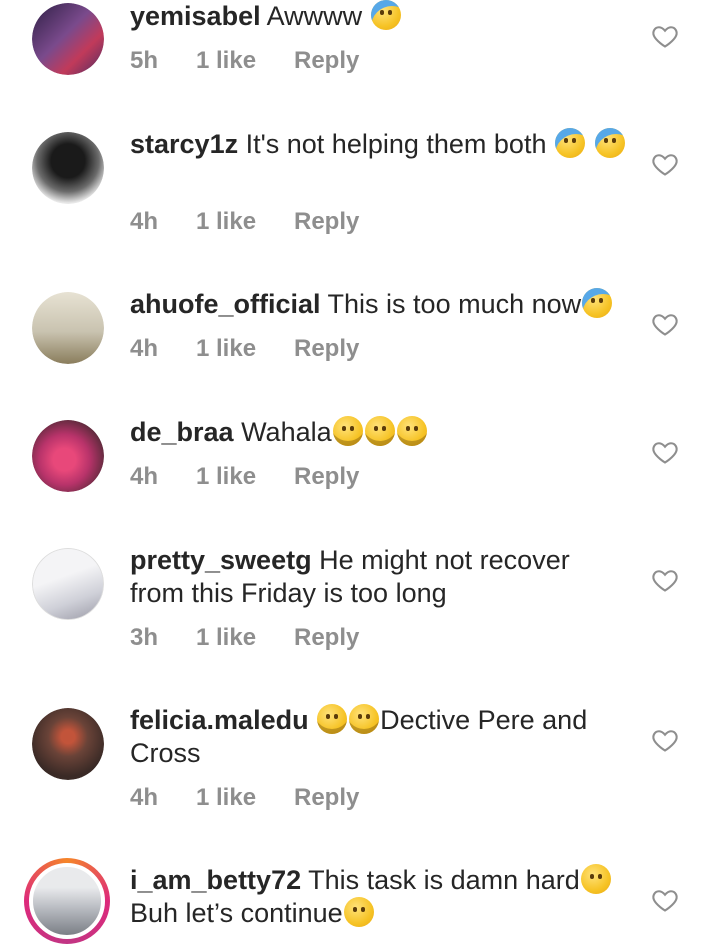 Image resolution: width=720 pixels, height=944 pixels. I want to click on comment-text: It's not helping them both, so click(396, 144).